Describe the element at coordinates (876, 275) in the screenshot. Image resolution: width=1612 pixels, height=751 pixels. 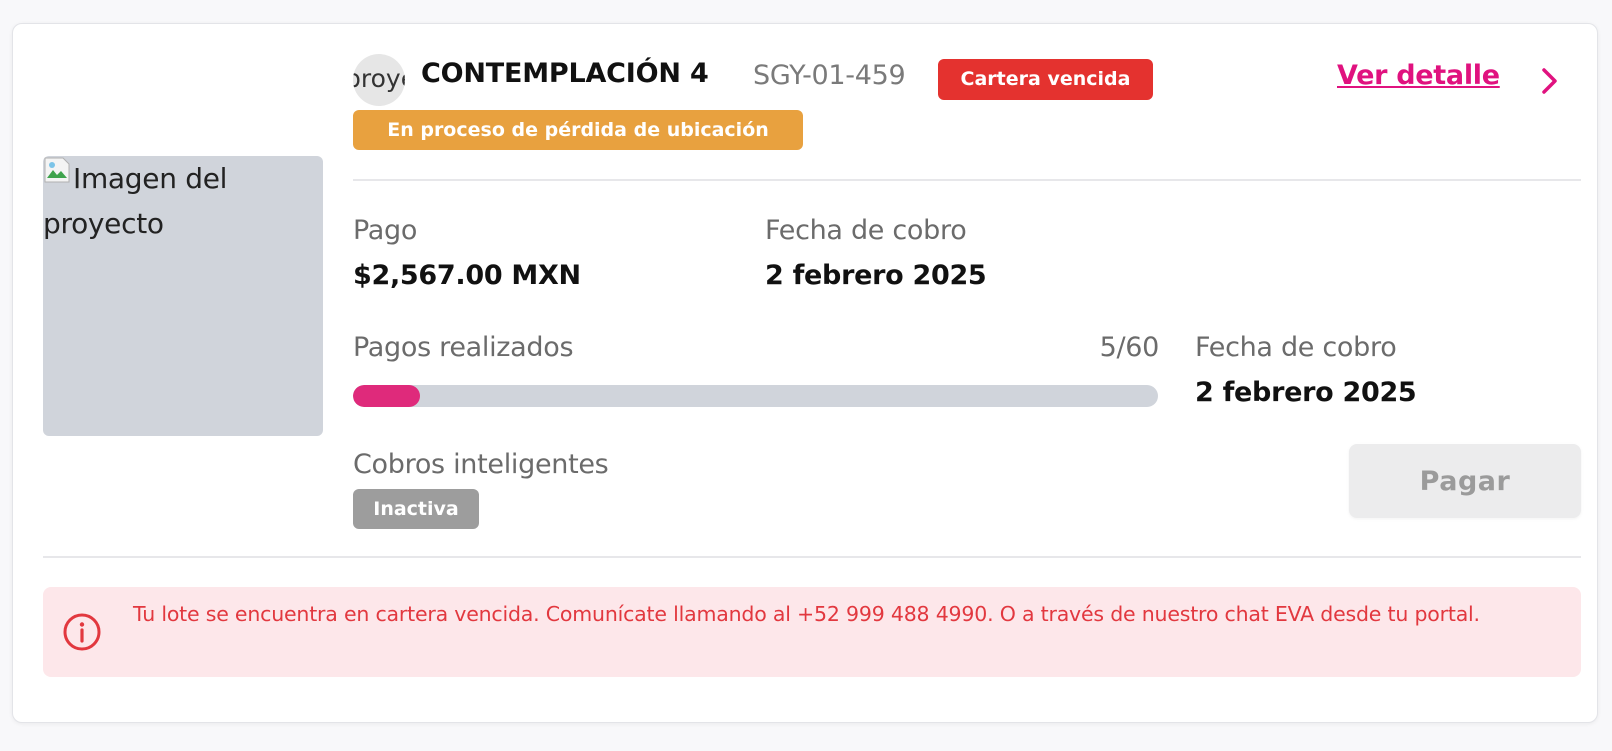
I see `payment-date-value: 2 febrero 2025` at that location.